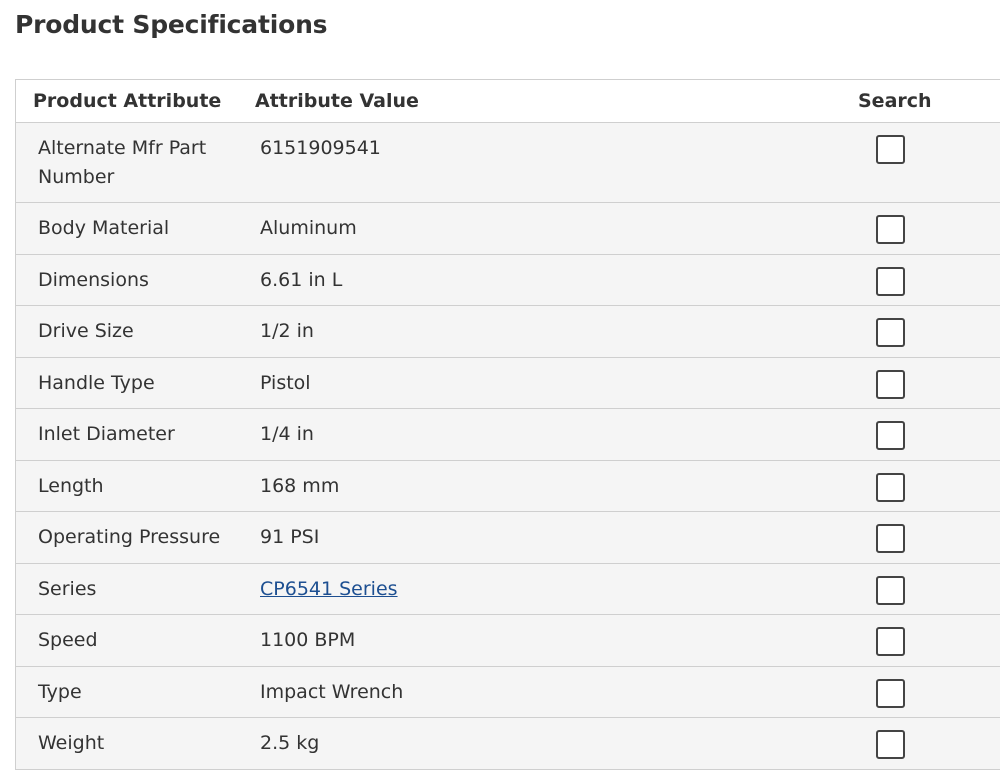 The image size is (1000, 775). Describe the element at coordinates (287, 331) in the screenshot. I see `attribute-value: 1/2 in` at that location.